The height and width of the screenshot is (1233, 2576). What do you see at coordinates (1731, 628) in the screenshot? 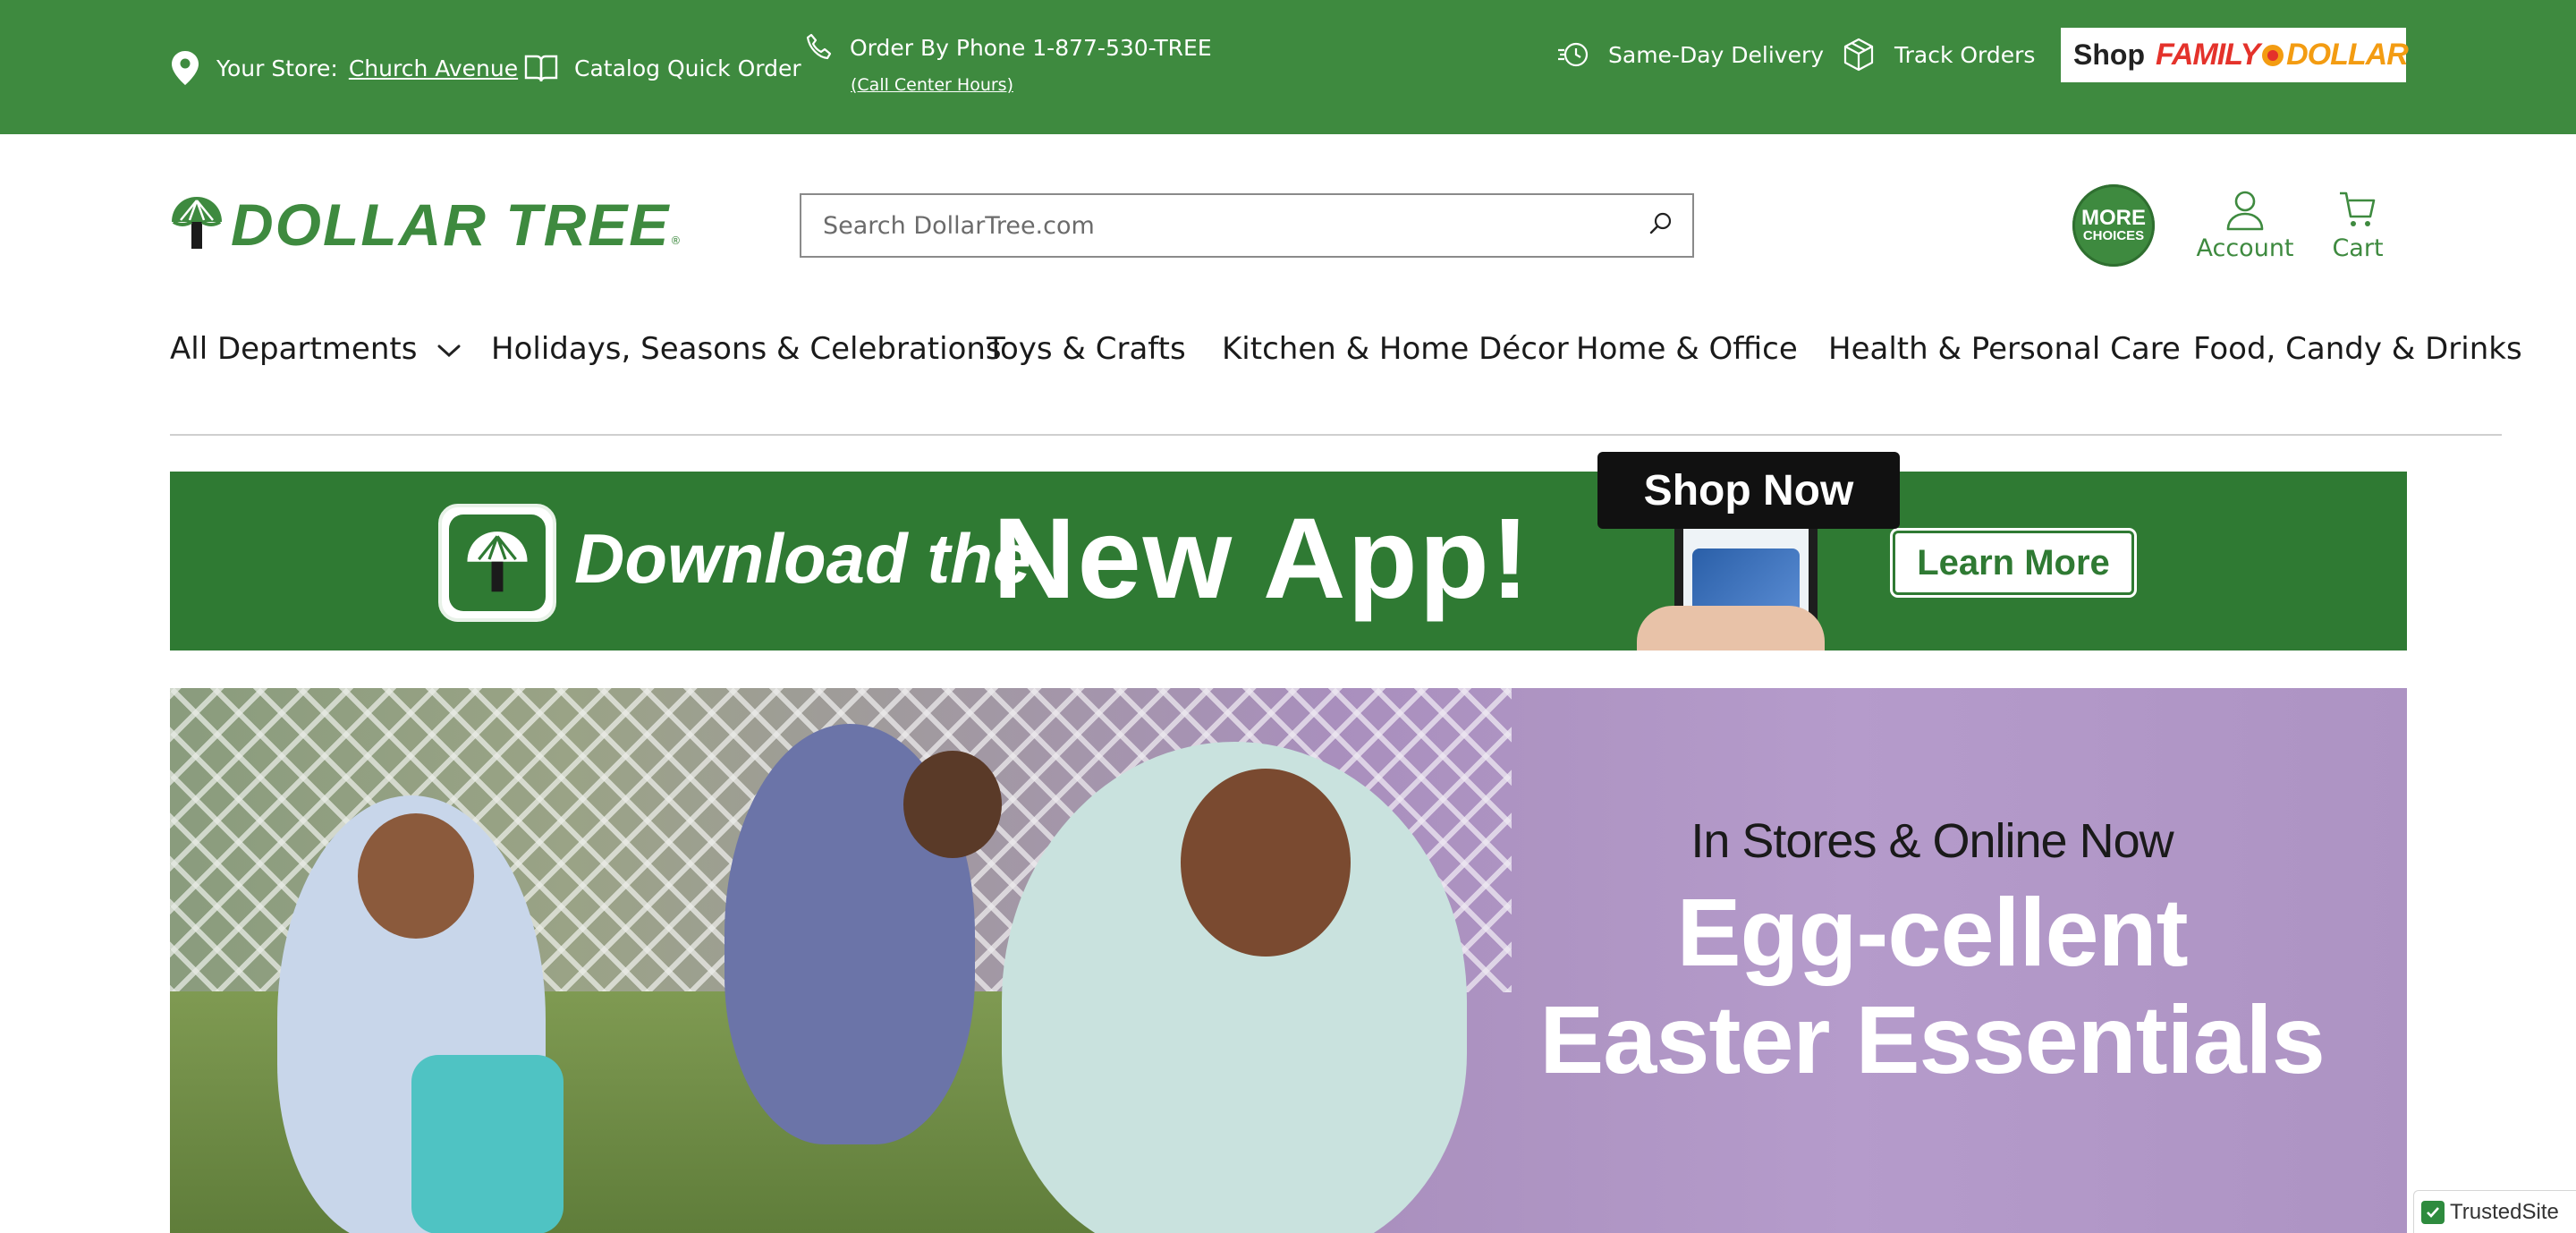
I see `hand-image` at bounding box center [1731, 628].